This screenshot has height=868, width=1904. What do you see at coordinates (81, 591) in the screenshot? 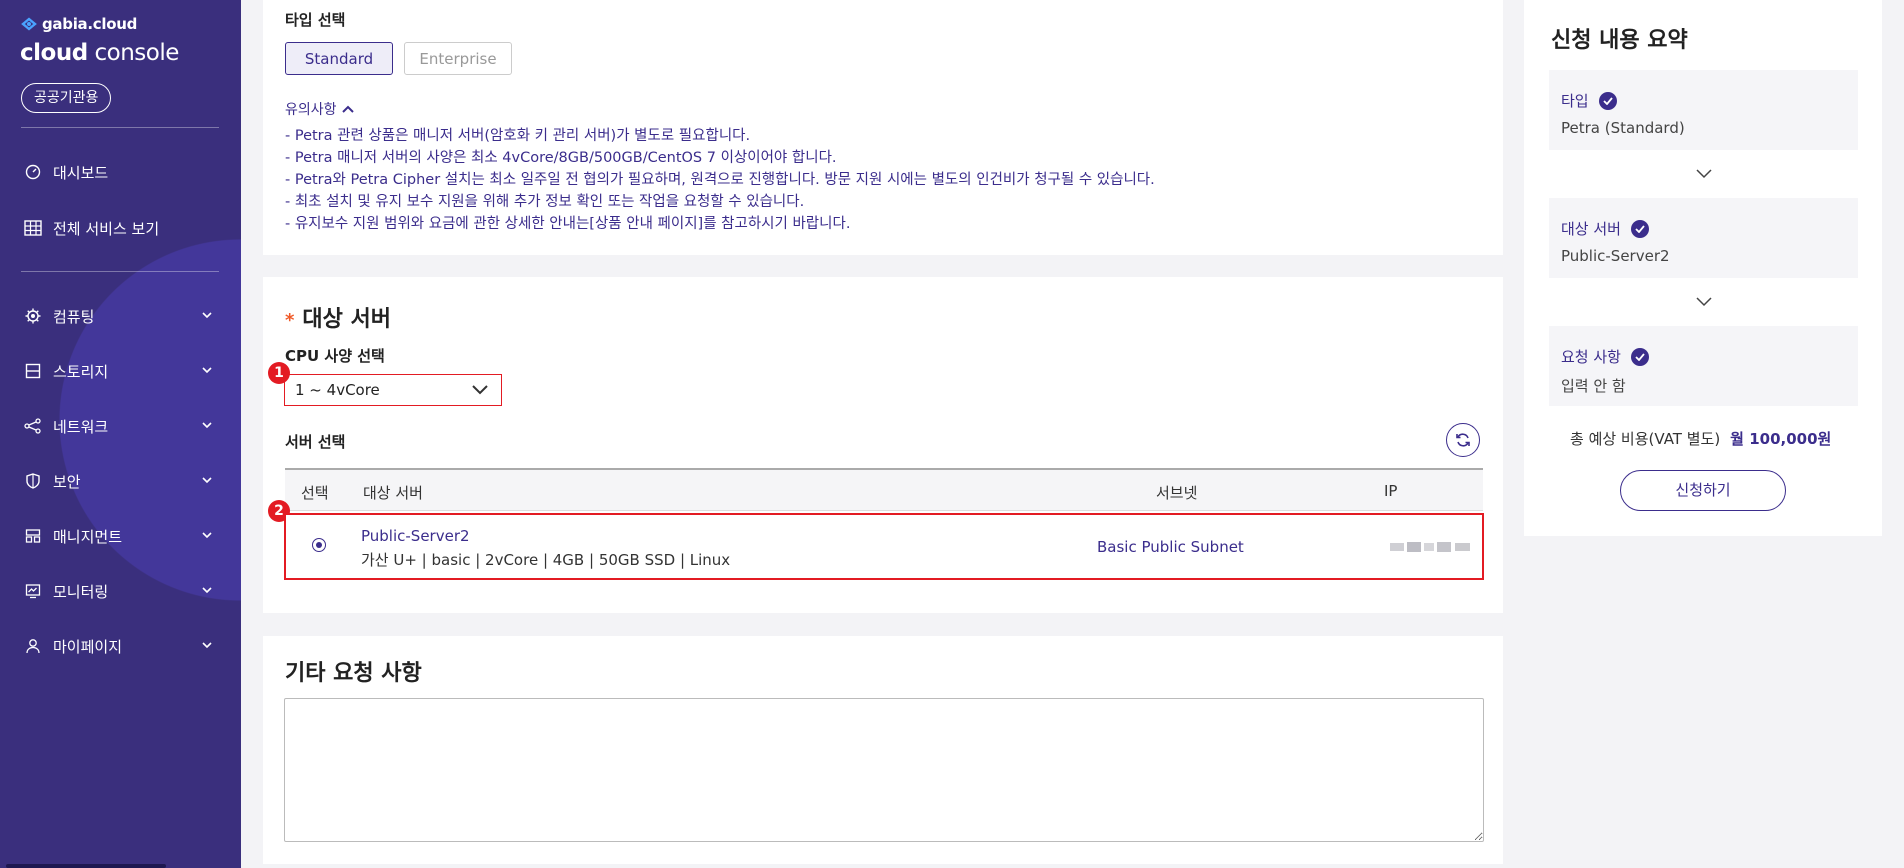
I see `sidebar-item-label: 모니터링` at bounding box center [81, 591].